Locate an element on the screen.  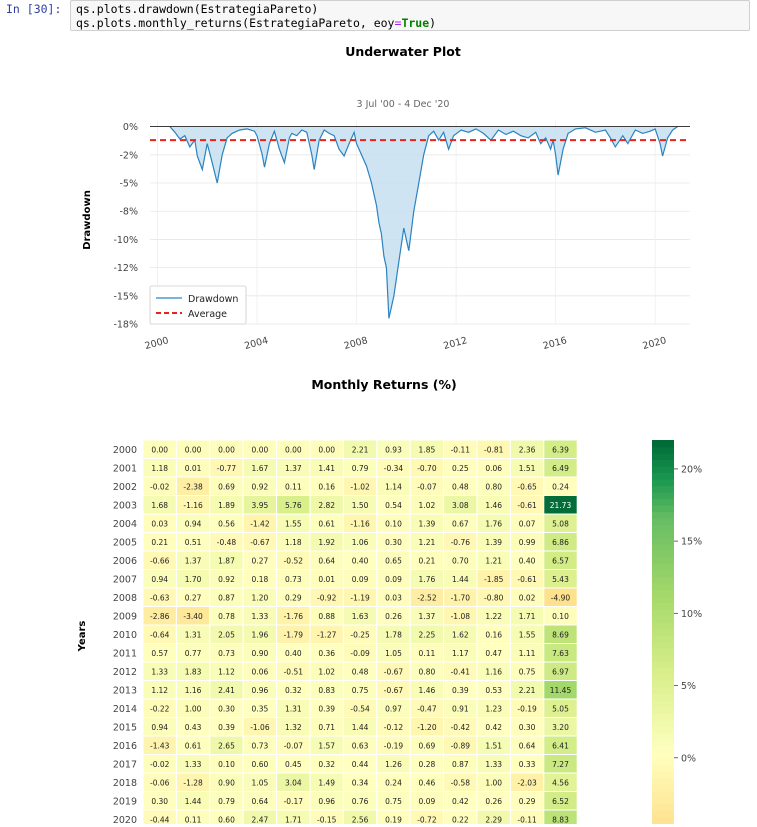
year-label: 2017 is located at coordinates (125, 764).